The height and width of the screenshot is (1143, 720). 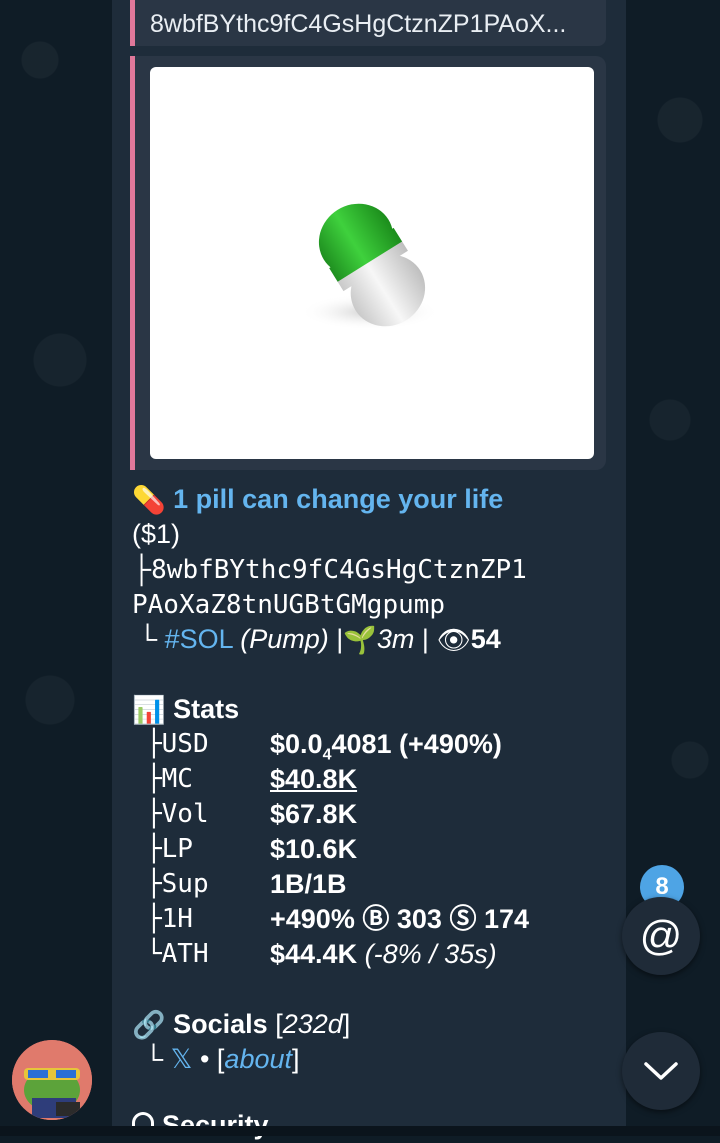 I want to click on chevron-down-icon, so click(x=661, y=1071).